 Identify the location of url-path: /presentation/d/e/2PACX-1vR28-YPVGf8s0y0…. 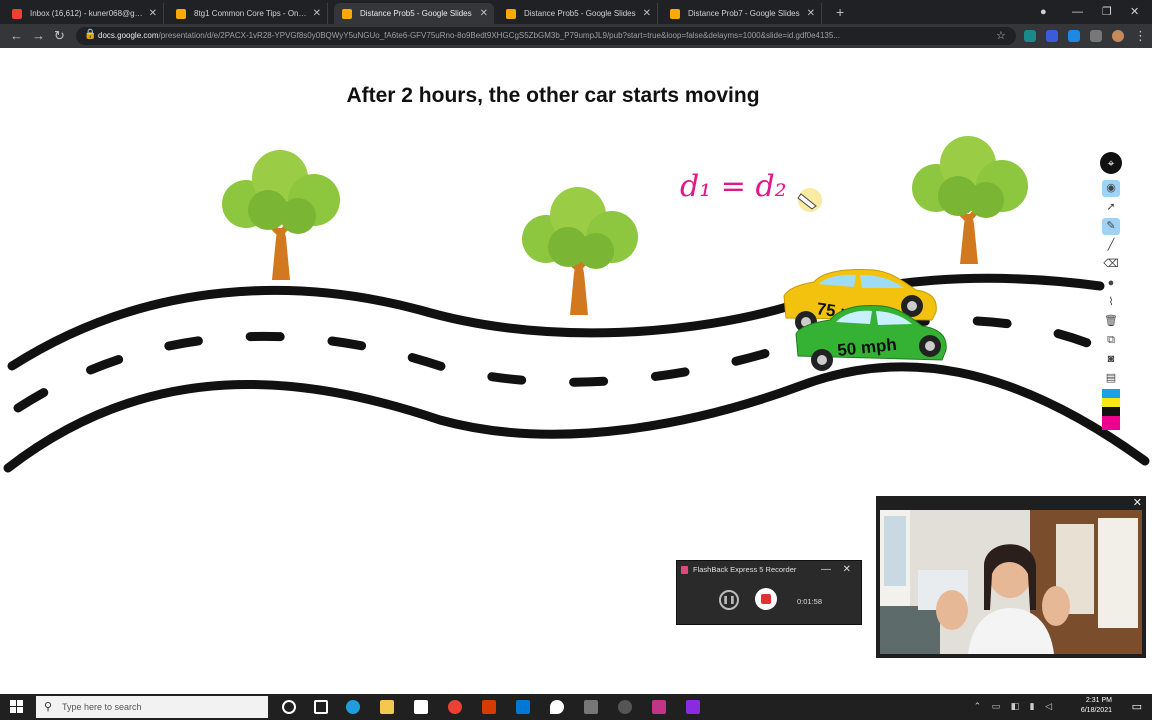
(499, 35).